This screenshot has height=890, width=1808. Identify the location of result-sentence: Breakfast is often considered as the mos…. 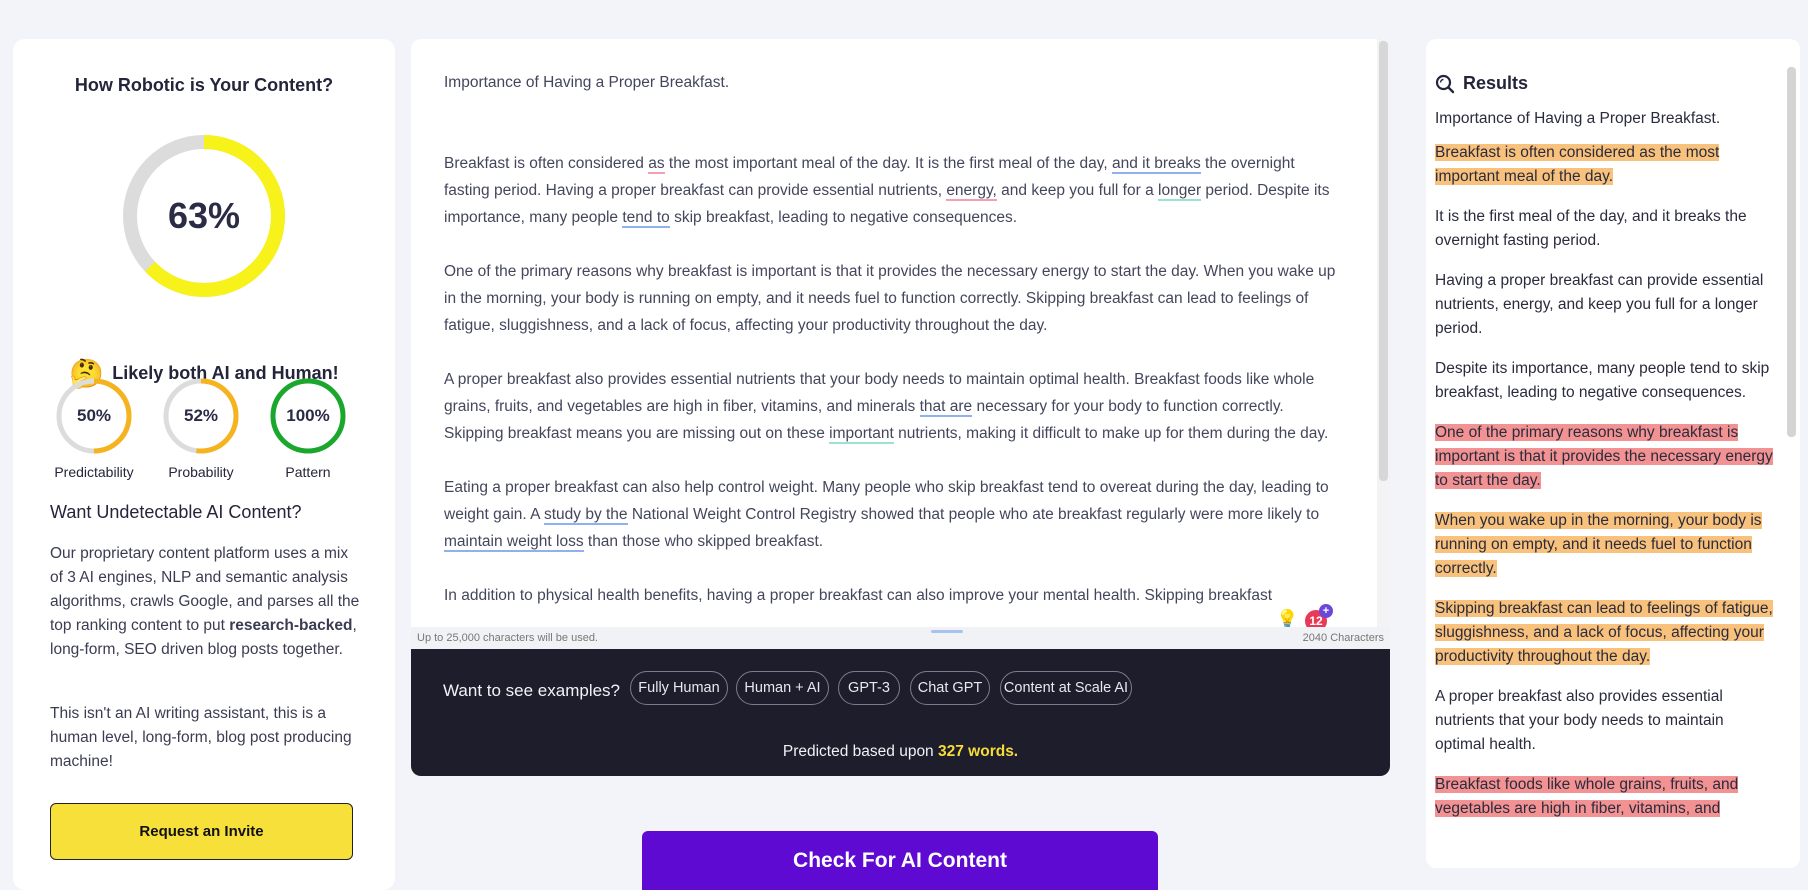
(1605, 165).